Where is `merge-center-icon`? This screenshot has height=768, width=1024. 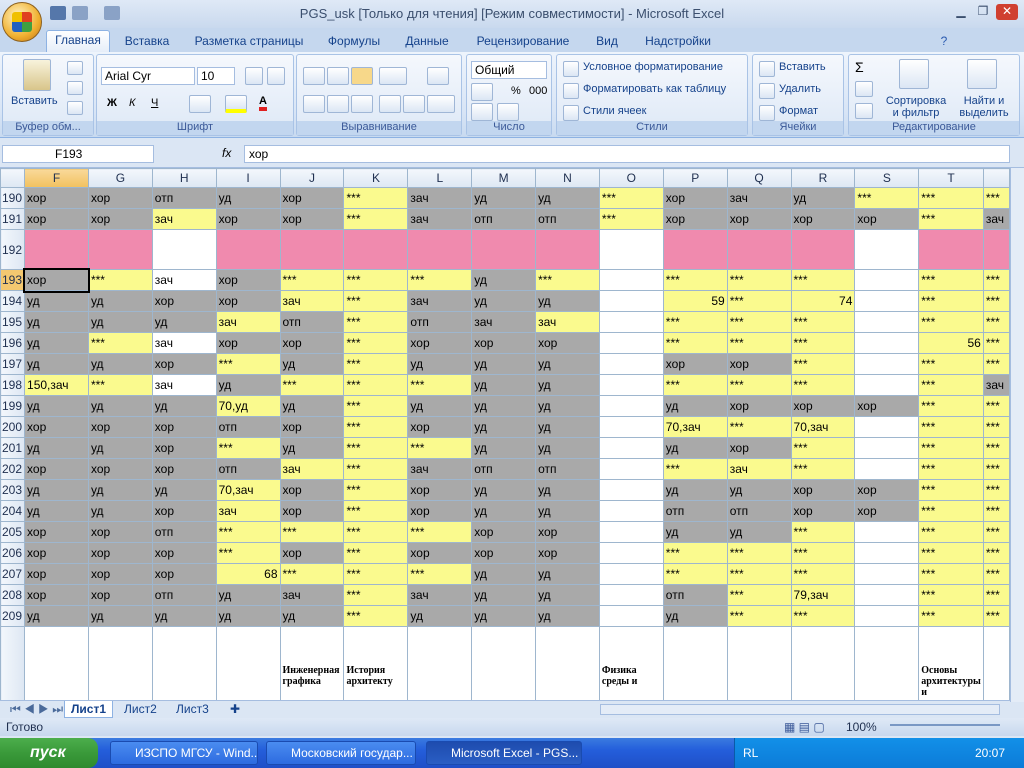
merge-center-icon is located at coordinates (441, 104).